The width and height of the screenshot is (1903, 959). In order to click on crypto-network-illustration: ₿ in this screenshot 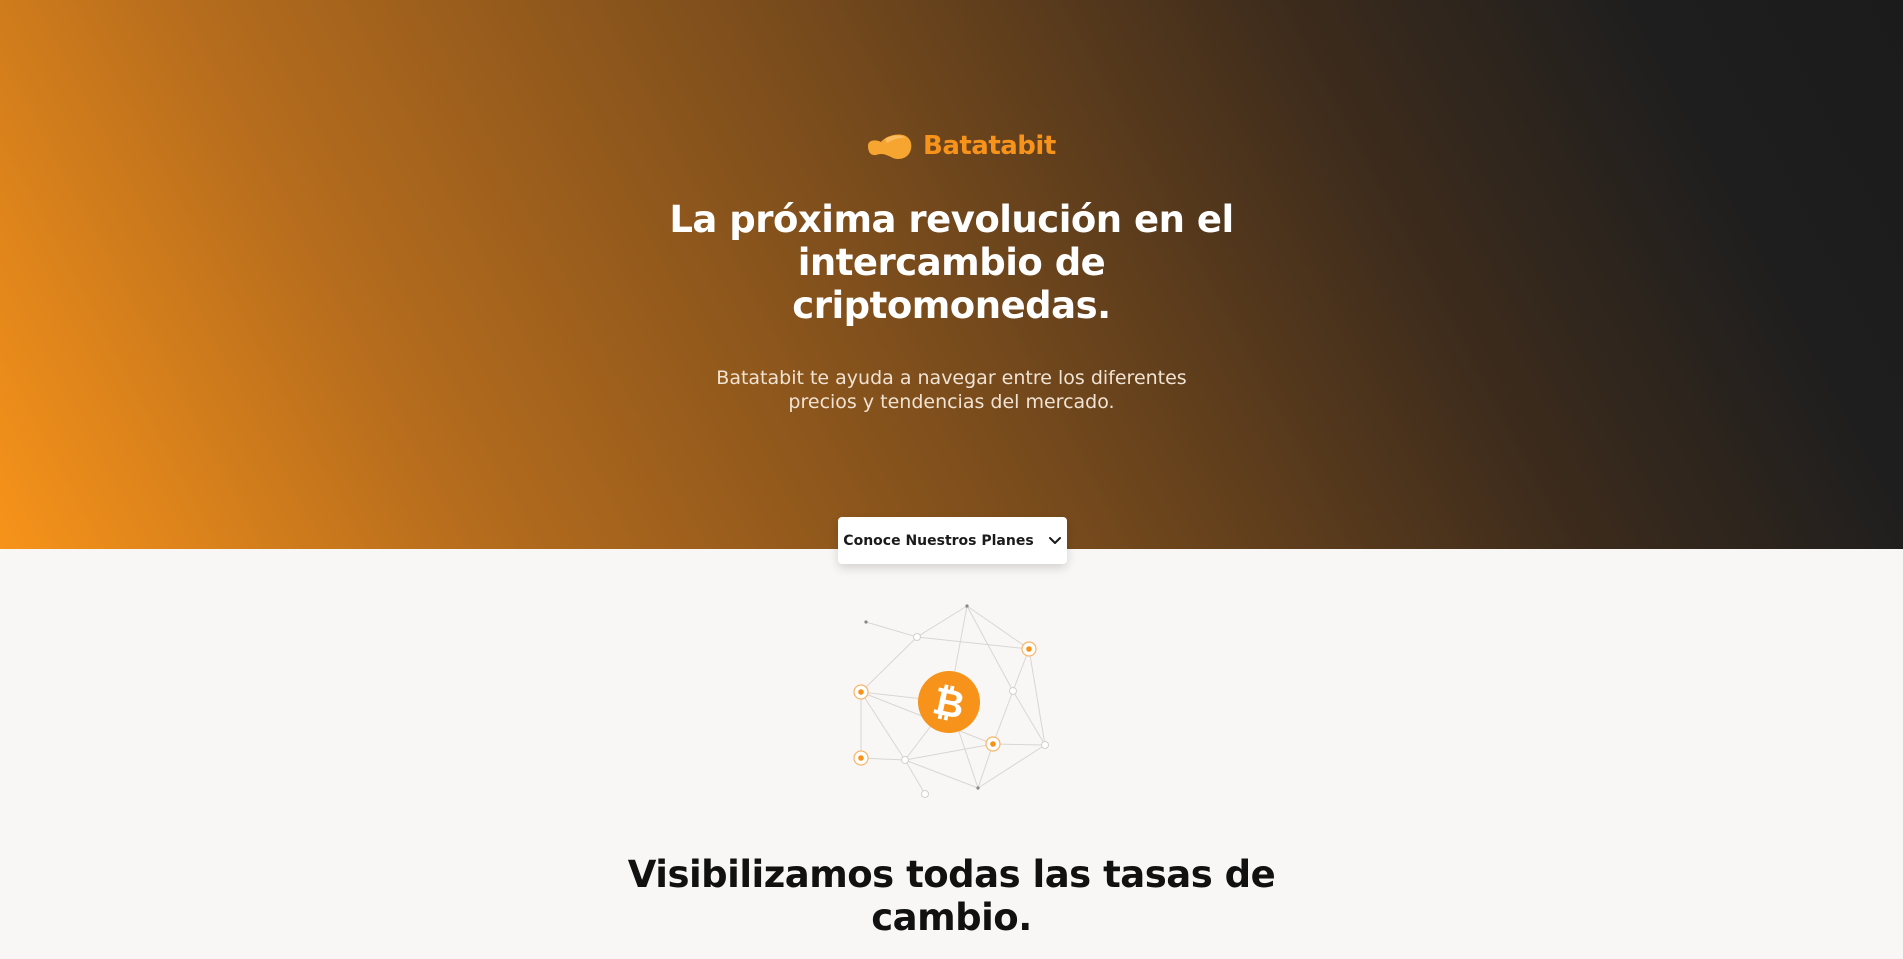, I will do `click(951, 701)`.